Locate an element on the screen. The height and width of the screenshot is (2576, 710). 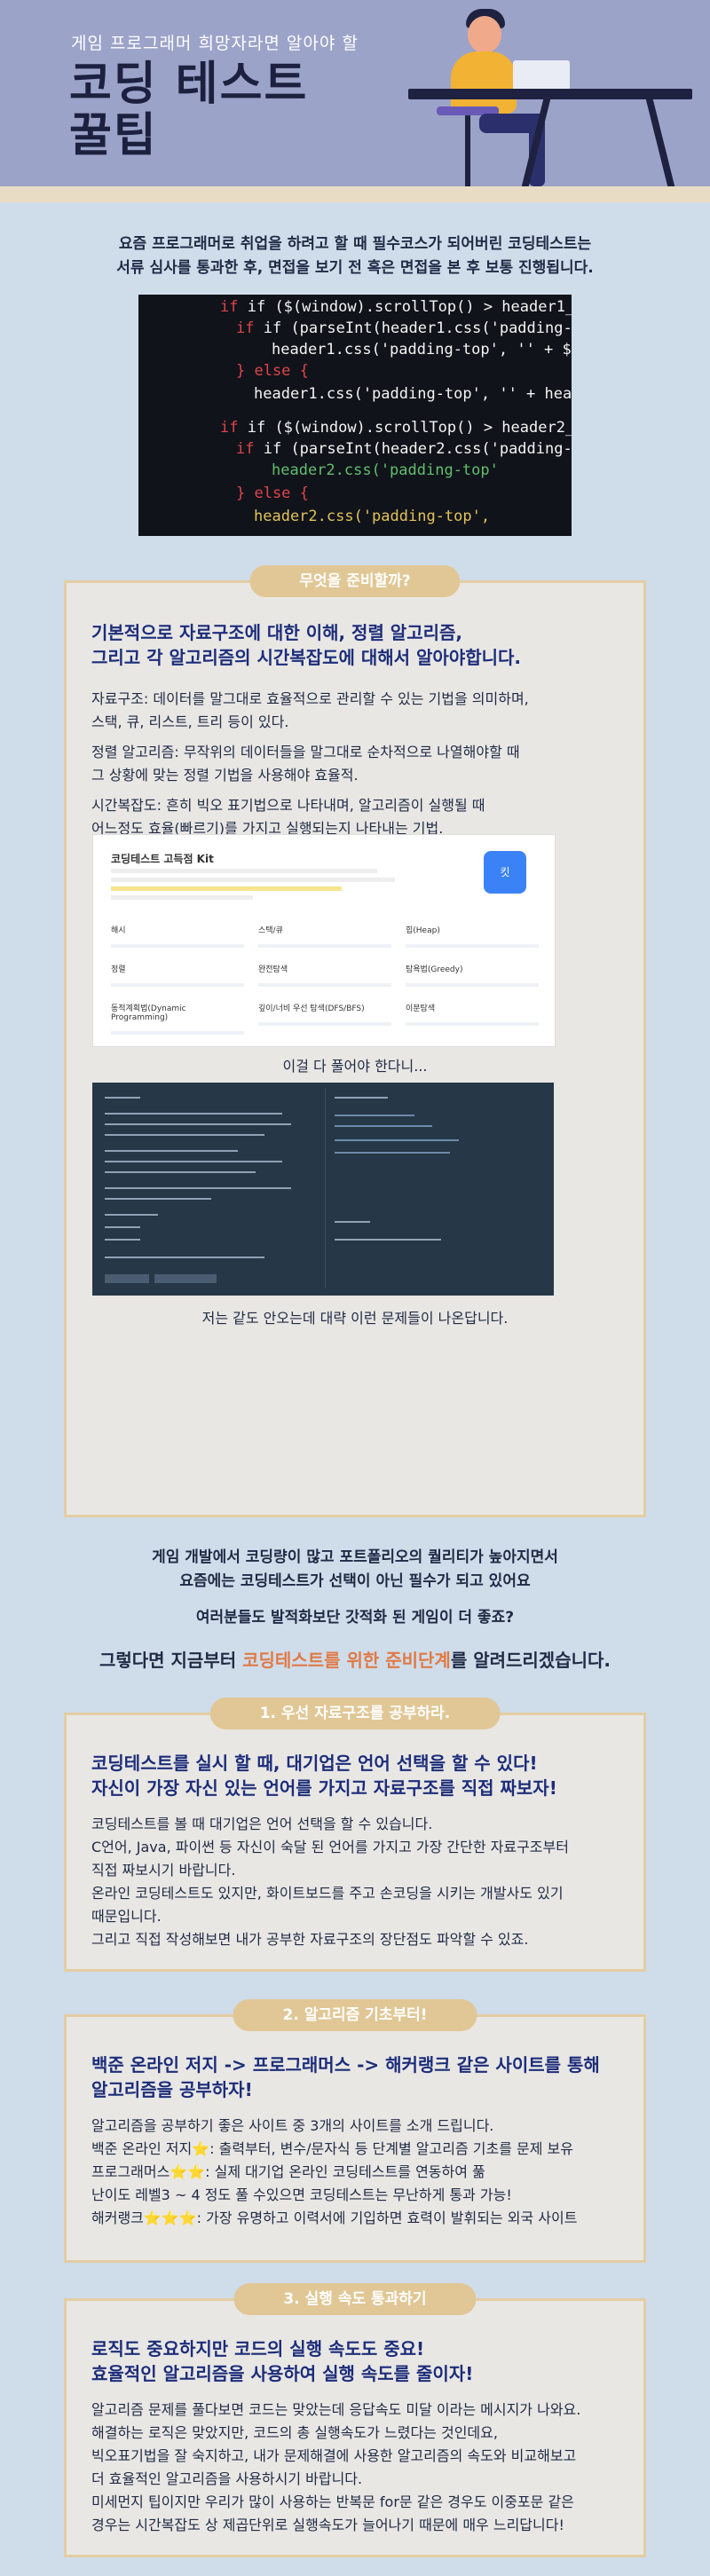
kit-logo: 킷 is located at coordinates (505, 873).